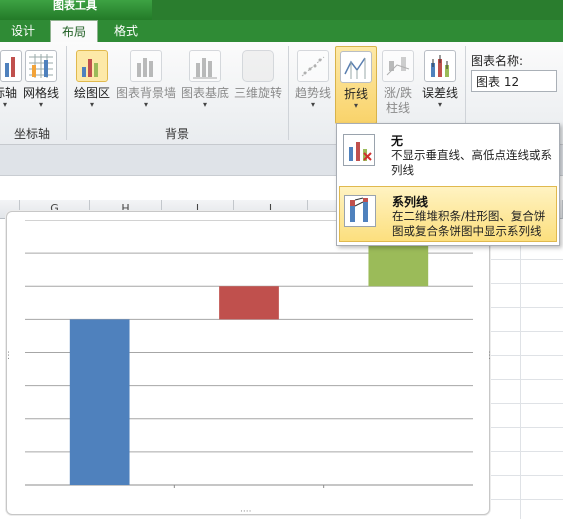 This screenshot has height=519, width=563. Describe the element at coordinates (8, 93) in the screenshot. I see `axes-button-label: 标轴` at that location.